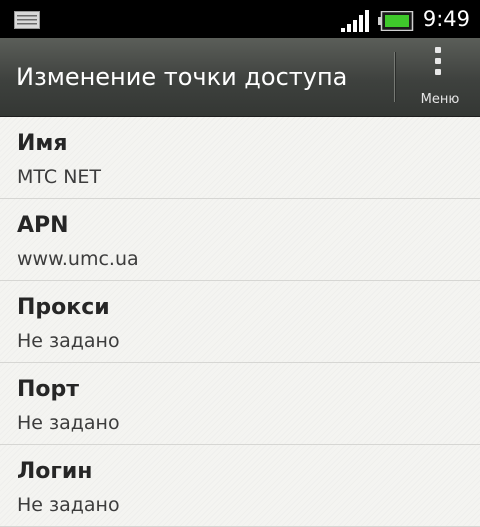  I want to click on signal-icon, so click(355, 21).